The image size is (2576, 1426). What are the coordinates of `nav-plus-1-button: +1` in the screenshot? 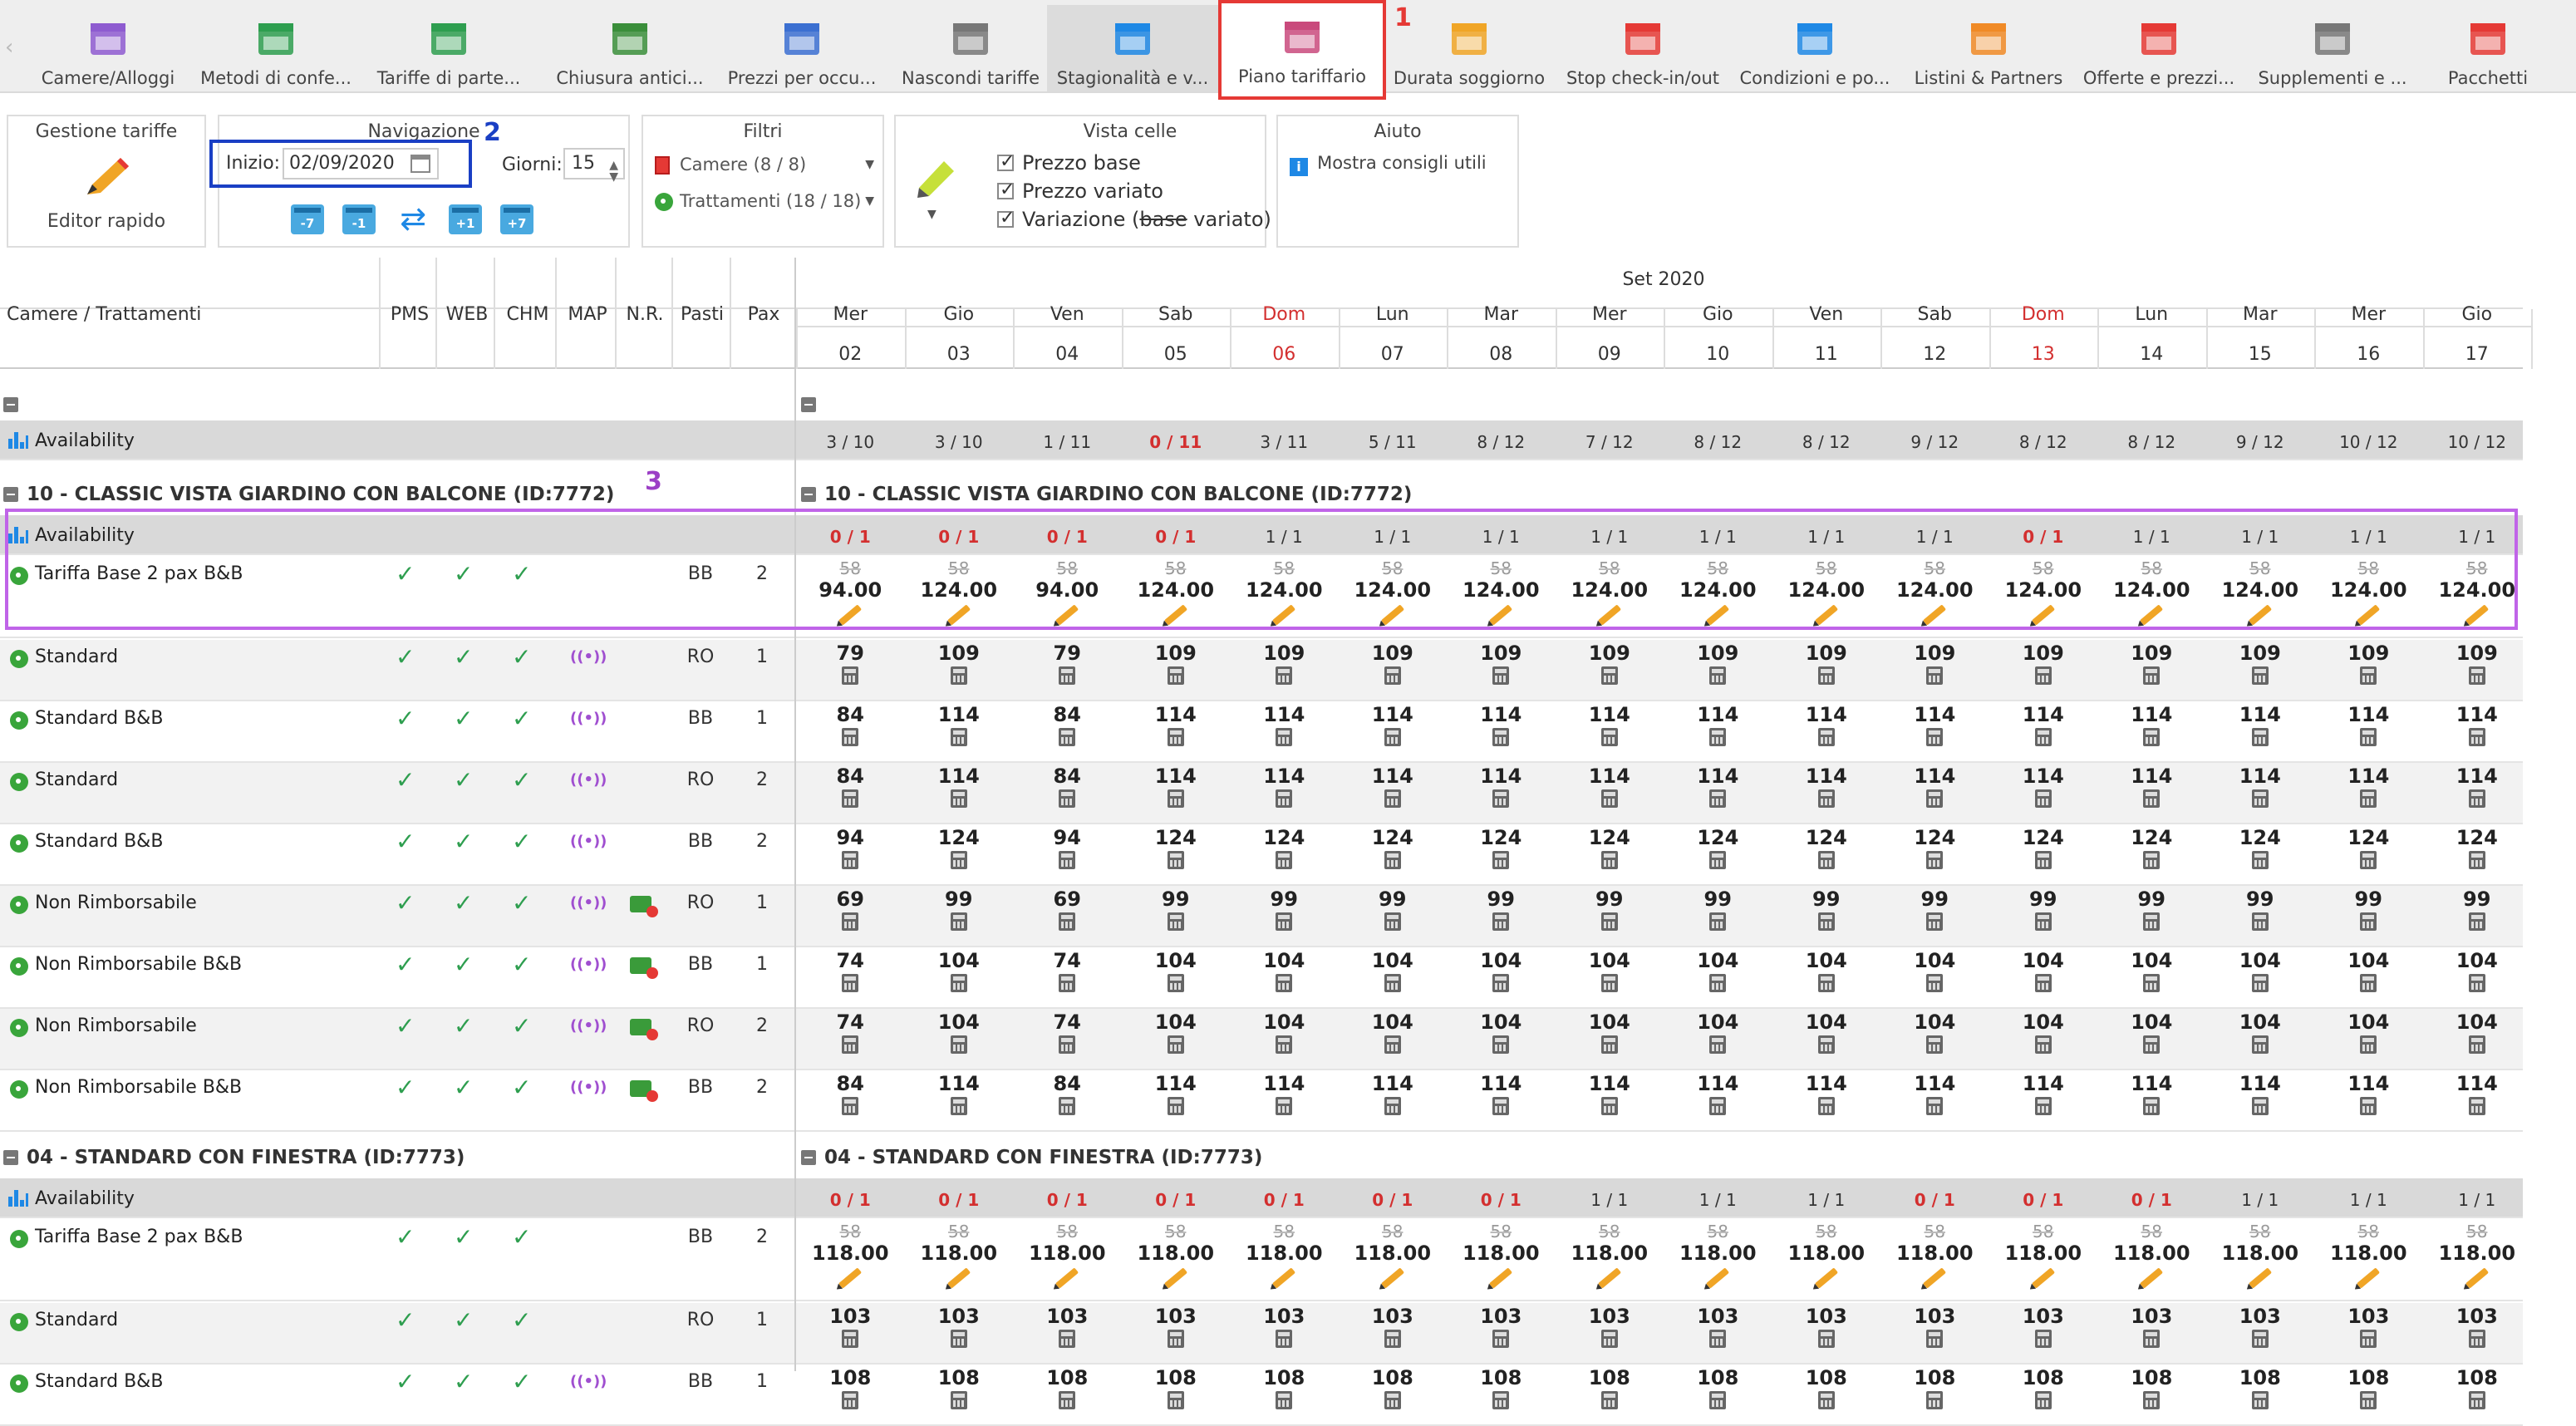 It's located at (465, 219).